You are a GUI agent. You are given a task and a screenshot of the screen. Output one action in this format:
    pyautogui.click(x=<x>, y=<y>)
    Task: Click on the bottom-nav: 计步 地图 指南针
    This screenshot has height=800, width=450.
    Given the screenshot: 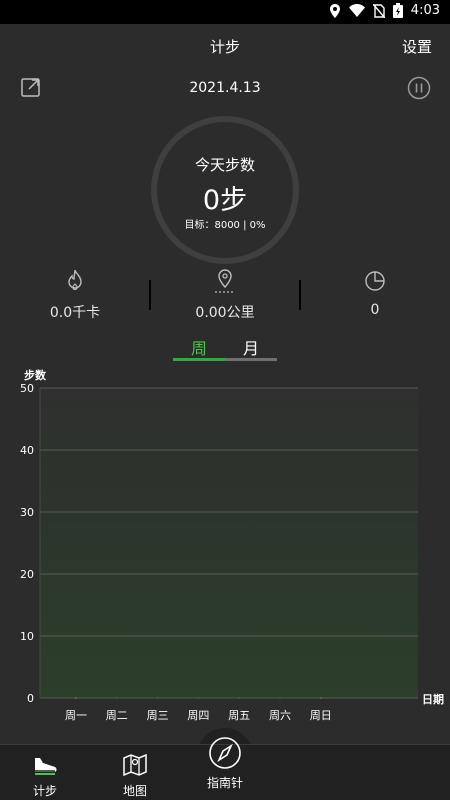 What is the action you would take?
    pyautogui.click(x=225, y=768)
    